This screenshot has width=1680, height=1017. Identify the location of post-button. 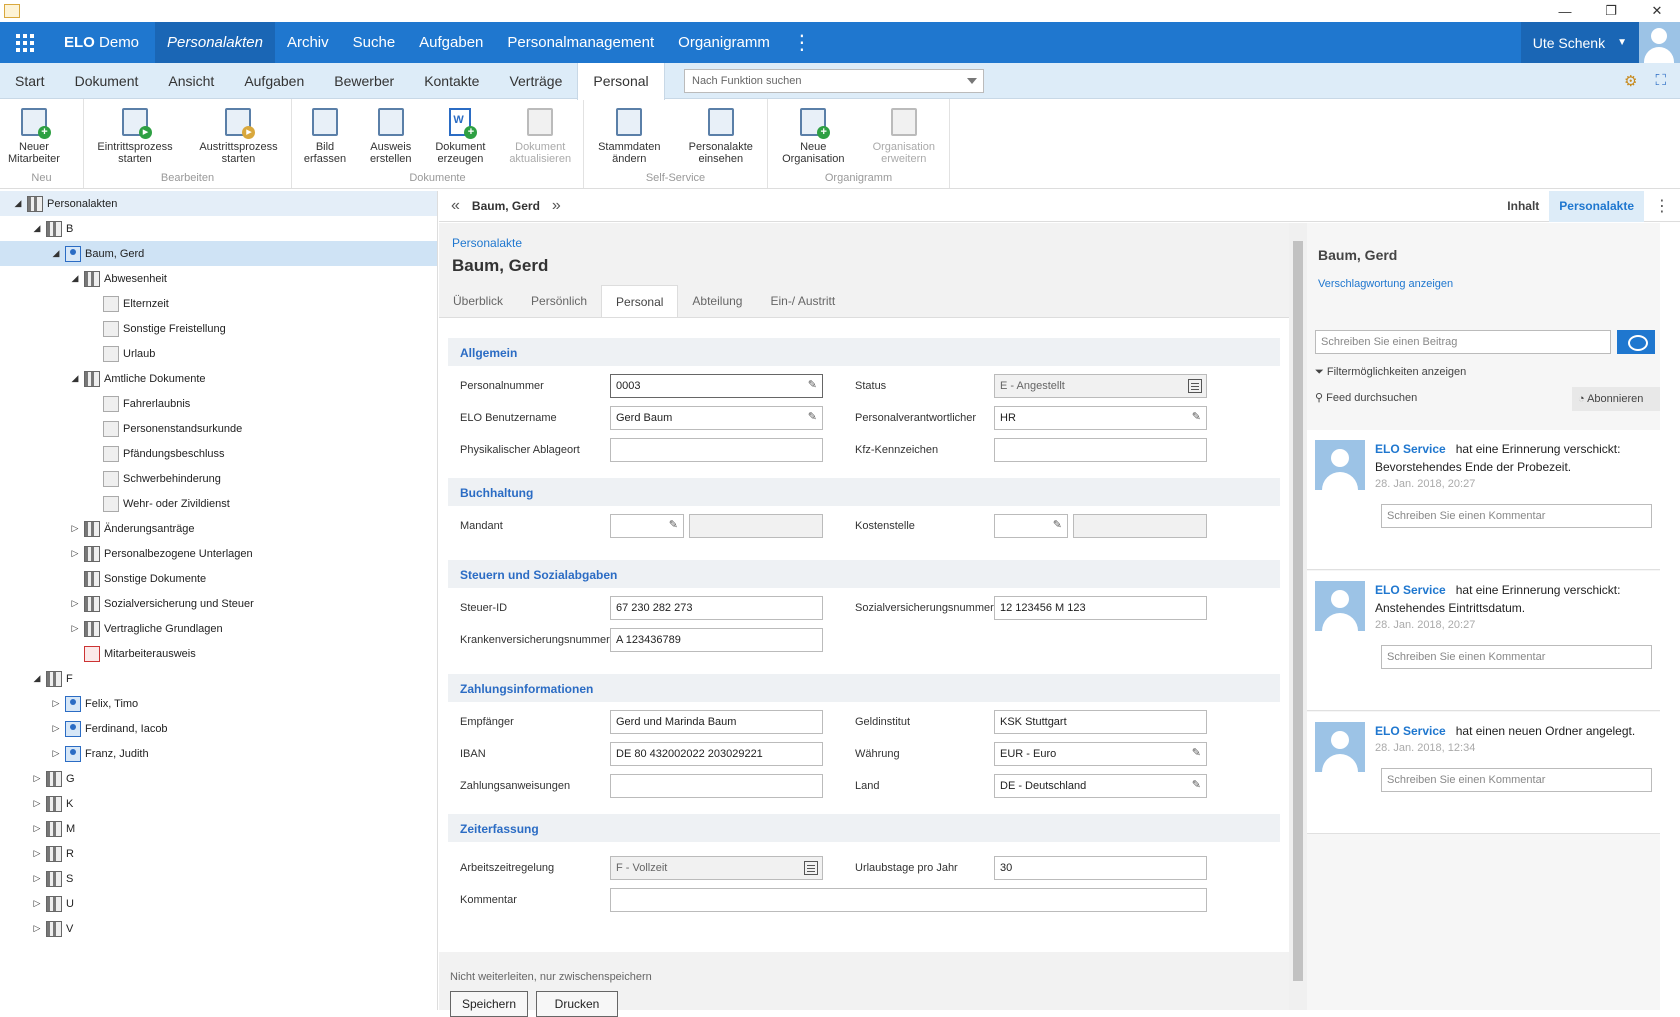
(1636, 342).